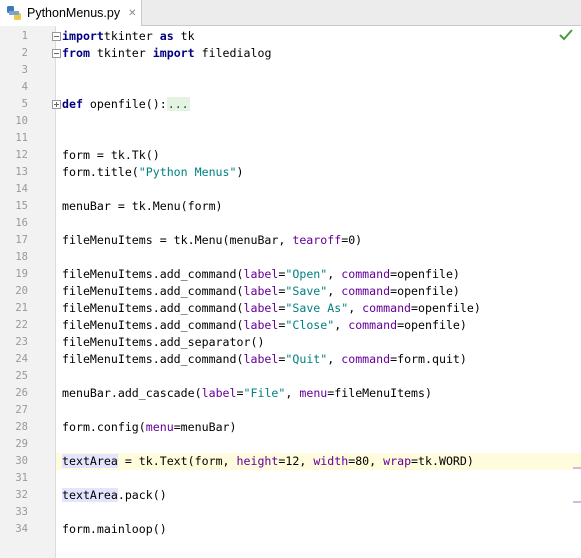  What do you see at coordinates (21, 444) in the screenshot?
I see `line-number: 29` at bounding box center [21, 444].